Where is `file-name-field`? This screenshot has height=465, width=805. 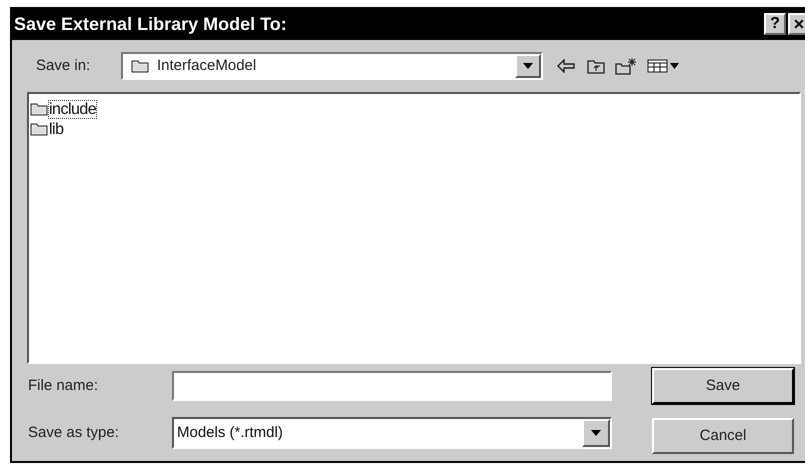
file-name-field is located at coordinates (392, 386).